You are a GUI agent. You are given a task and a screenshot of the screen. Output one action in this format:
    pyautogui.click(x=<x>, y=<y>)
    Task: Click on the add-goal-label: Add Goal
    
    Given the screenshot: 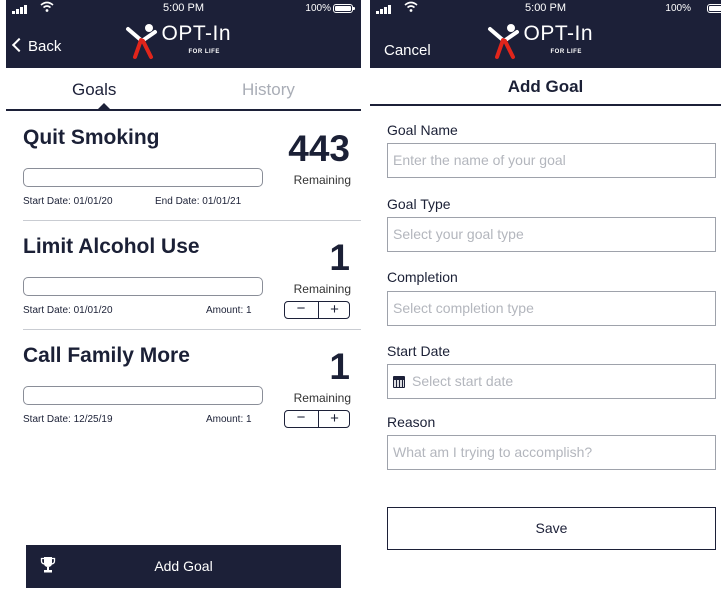 What is the action you would take?
    pyautogui.click(x=183, y=566)
    